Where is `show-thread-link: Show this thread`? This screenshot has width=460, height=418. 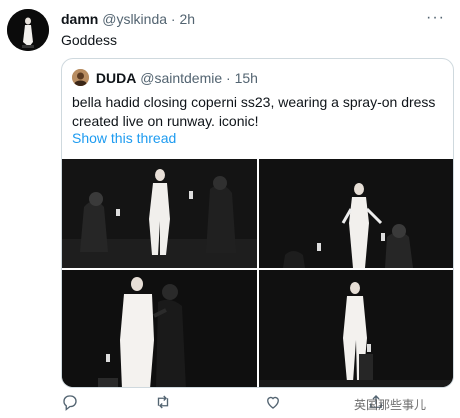
show-thread-link: Show this thread is located at coordinates (124, 138).